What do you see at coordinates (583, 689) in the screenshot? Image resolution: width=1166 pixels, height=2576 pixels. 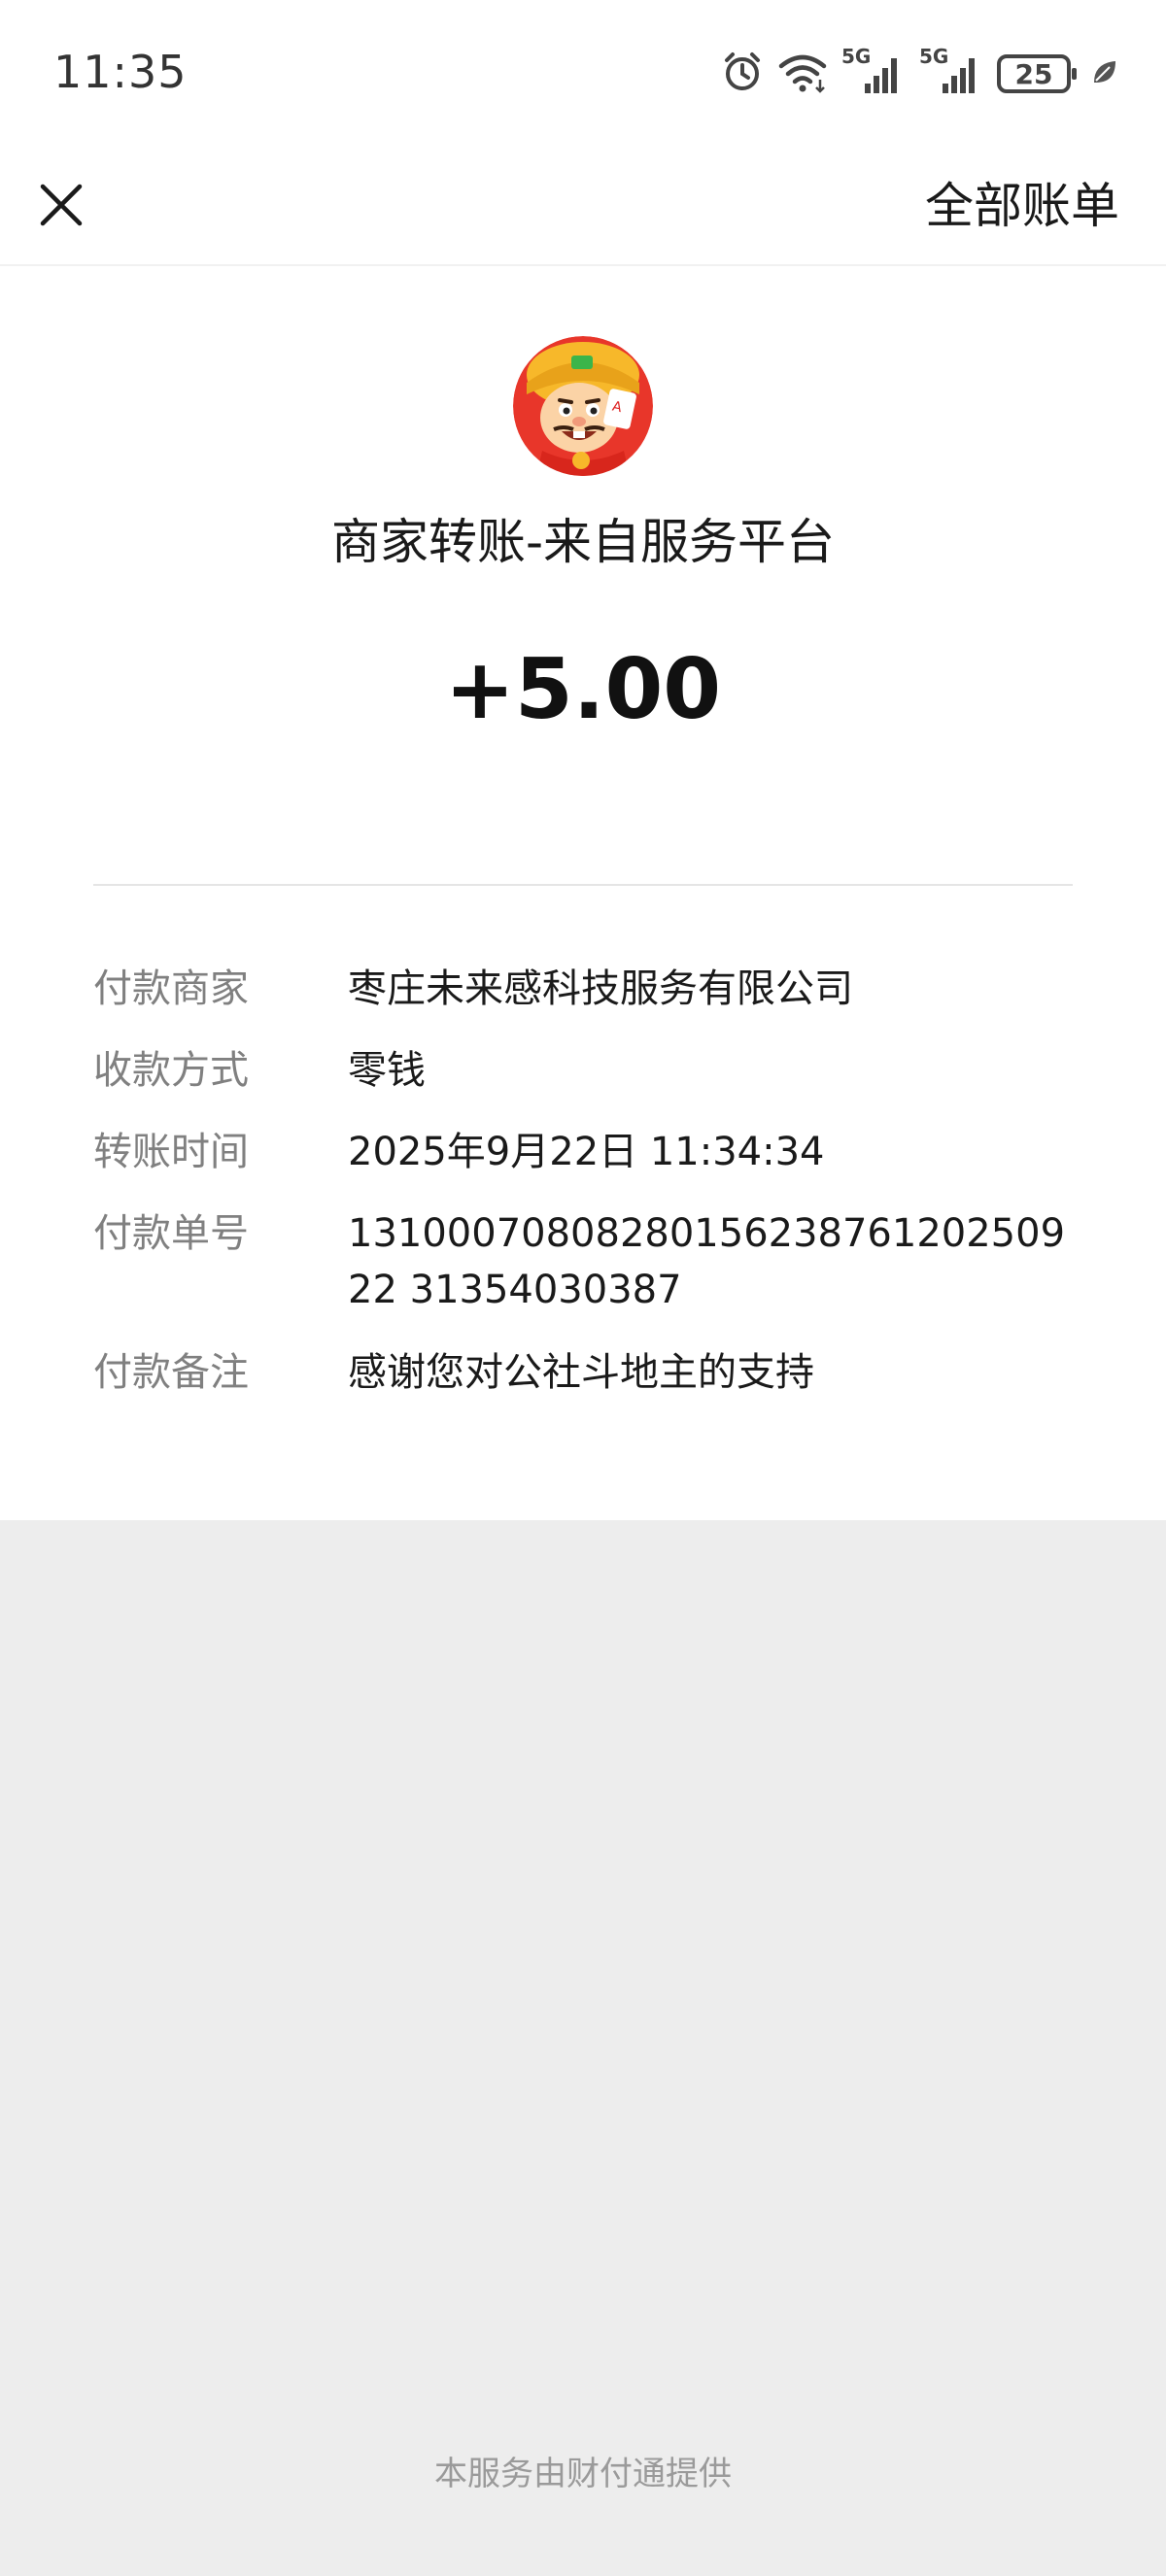 I see `transfer-amount: +5.00` at bounding box center [583, 689].